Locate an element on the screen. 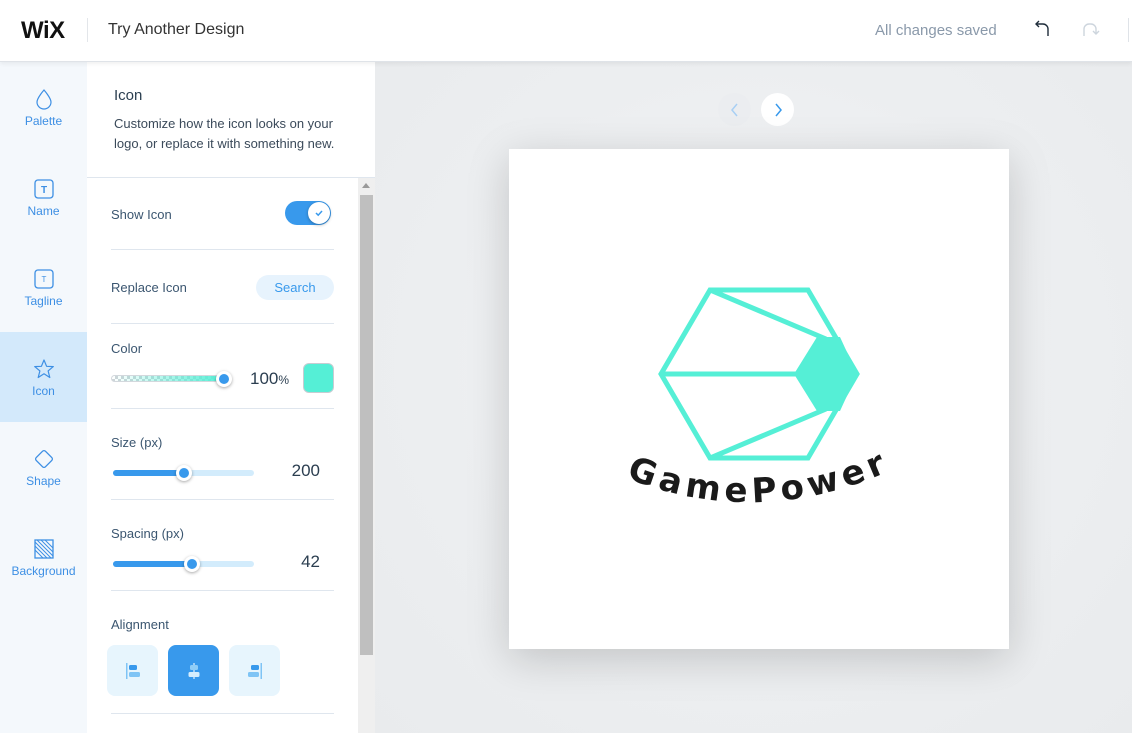 This screenshot has height=733, width=1132. sidebar-item-background: Background is located at coordinates (43, 557).